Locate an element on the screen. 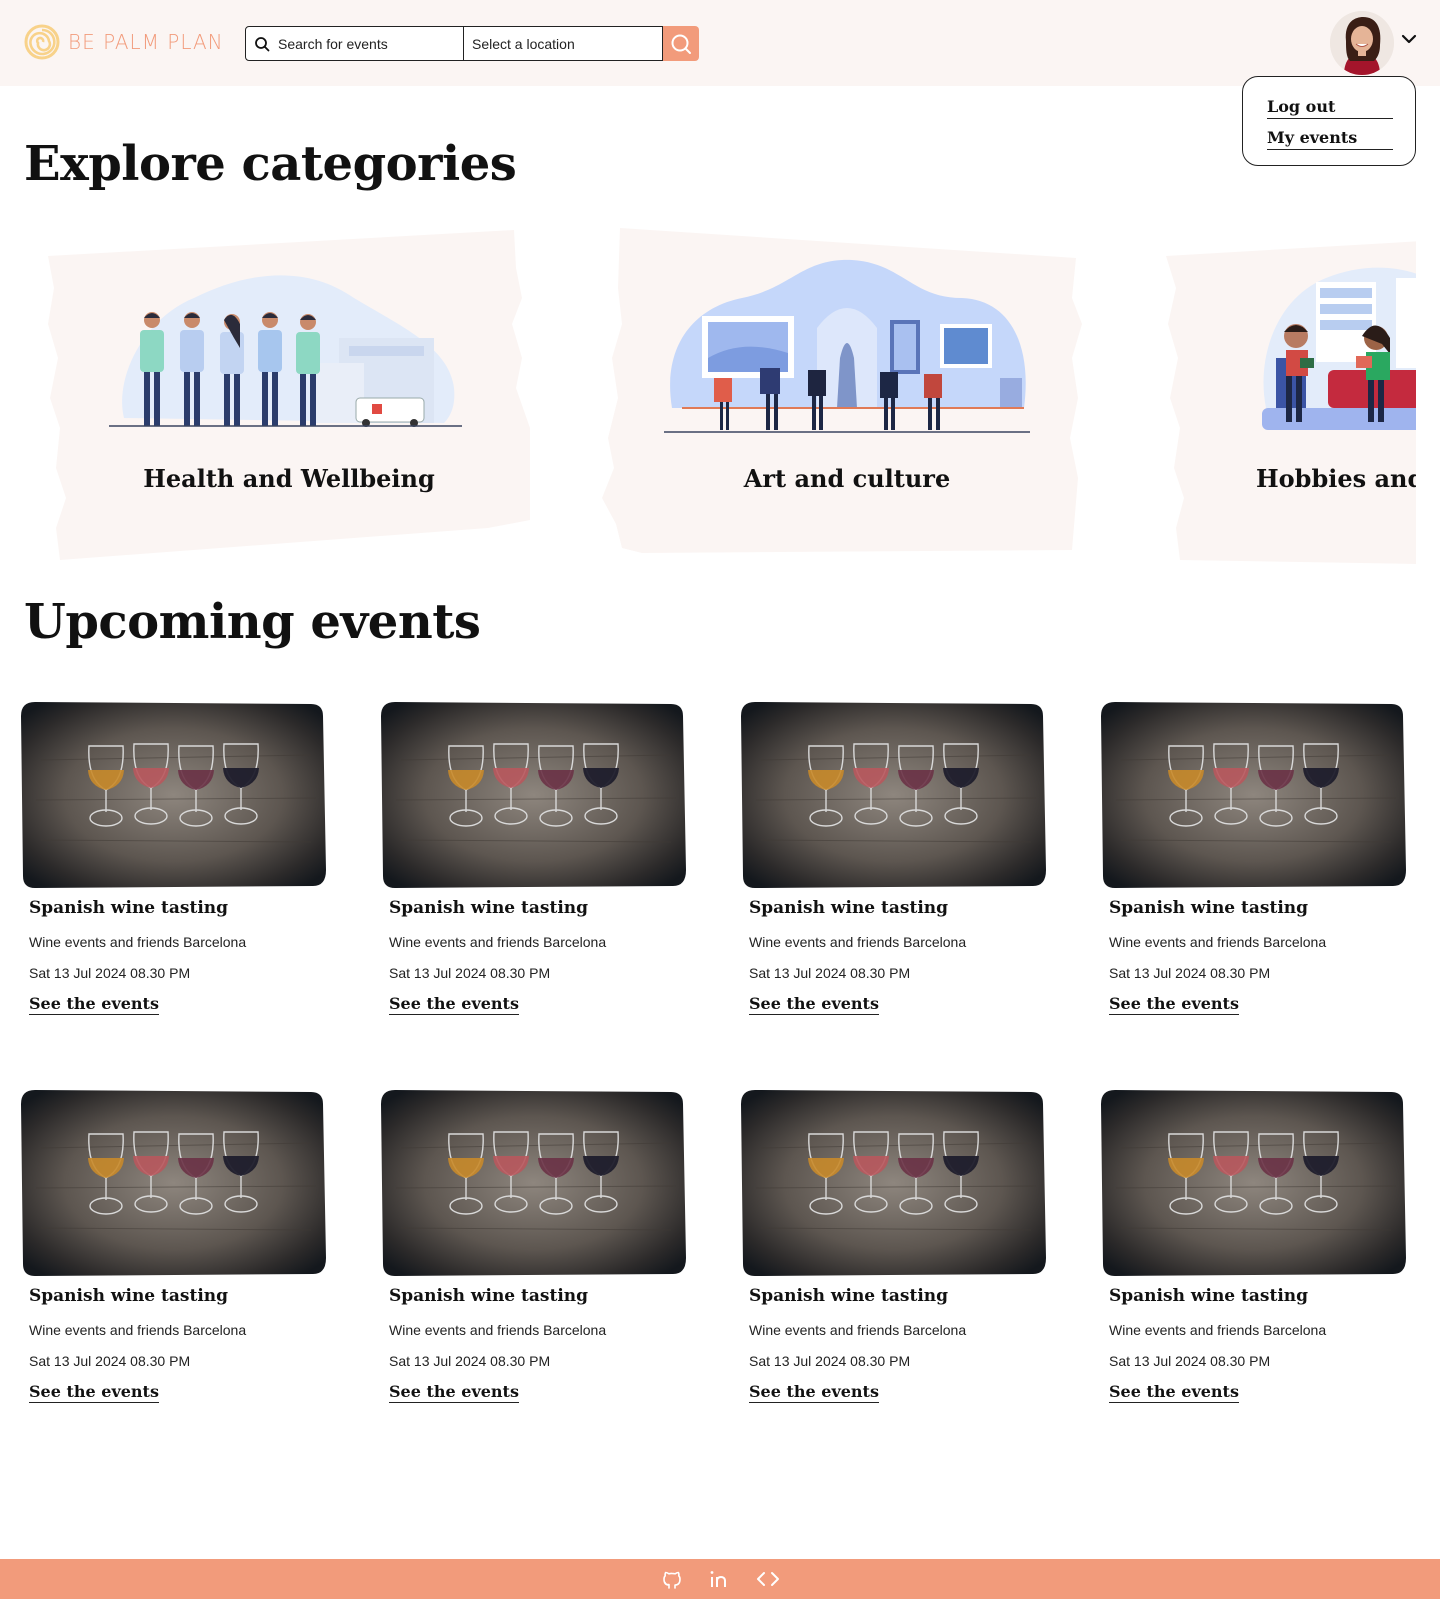 This screenshot has width=1440, height=1599. search-input: Search for events is located at coordinates (354, 43).